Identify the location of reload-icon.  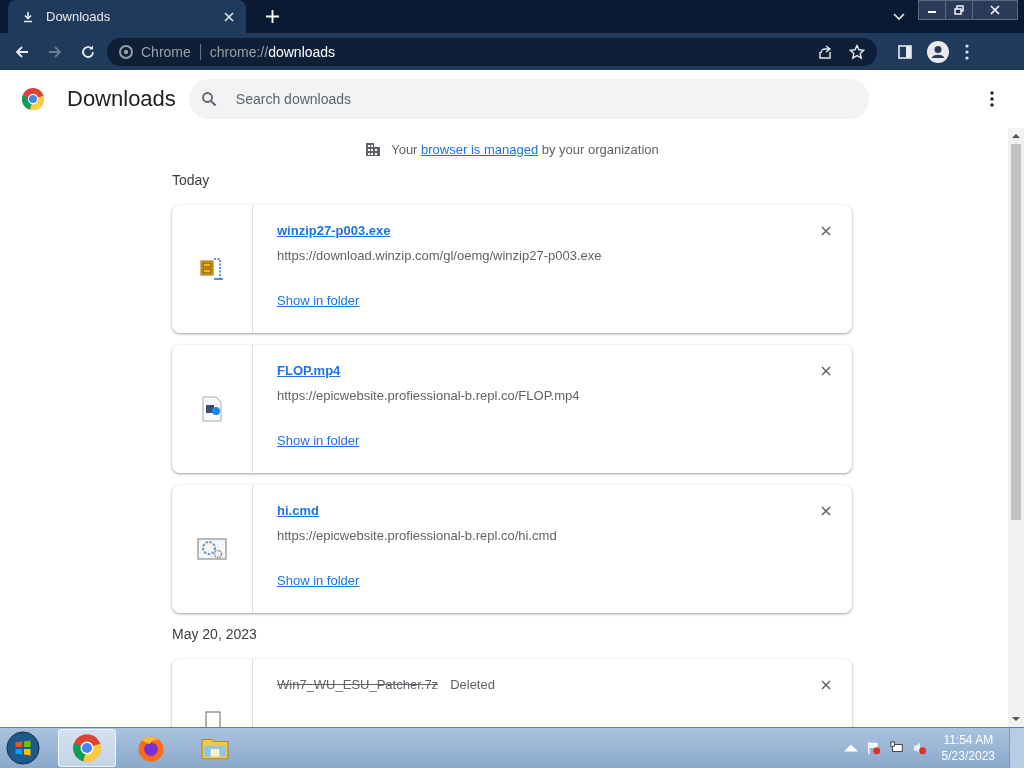
(88, 51).